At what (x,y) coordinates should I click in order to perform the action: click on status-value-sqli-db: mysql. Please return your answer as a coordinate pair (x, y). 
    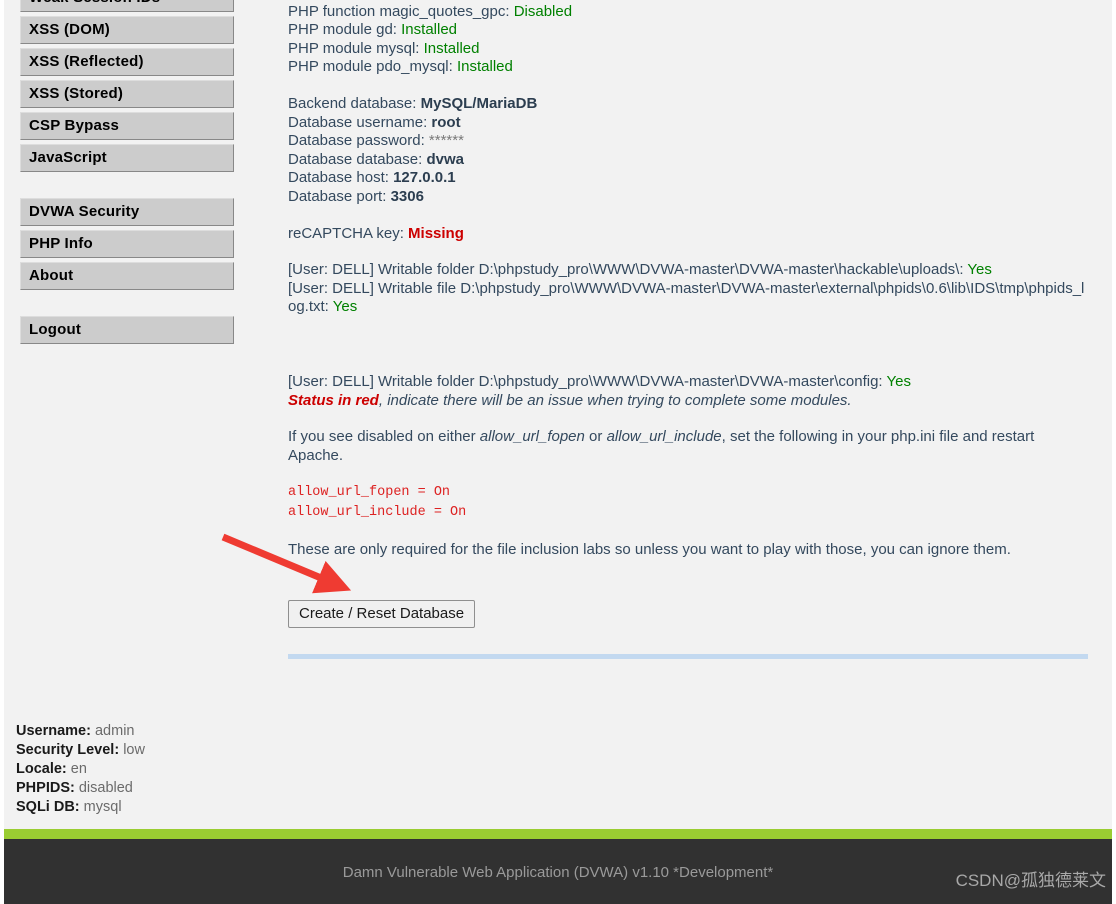
    Looking at the image, I should click on (102, 807).